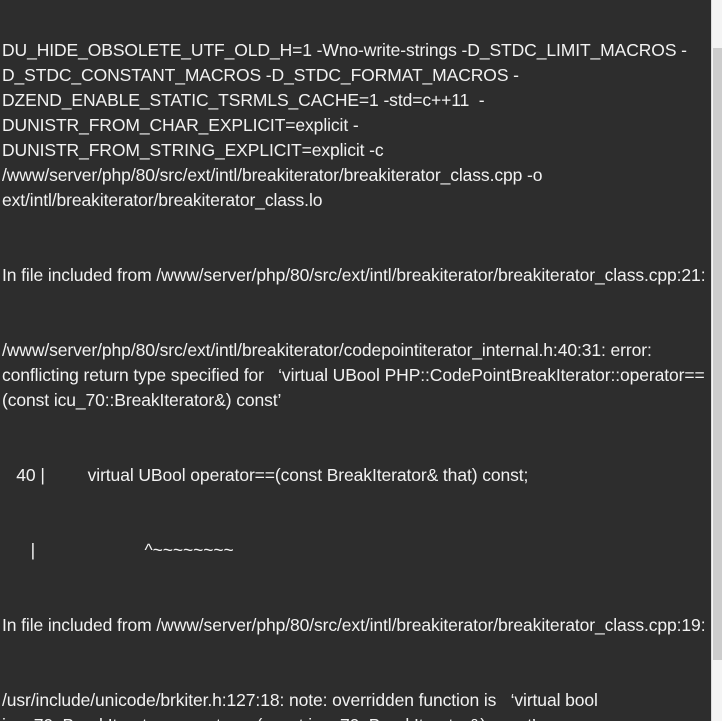 This screenshot has height=721, width=722. Describe the element at coordinates (118, 550) in the screenshot. I see `log-line: | ^~~~~~~~~` at that location.